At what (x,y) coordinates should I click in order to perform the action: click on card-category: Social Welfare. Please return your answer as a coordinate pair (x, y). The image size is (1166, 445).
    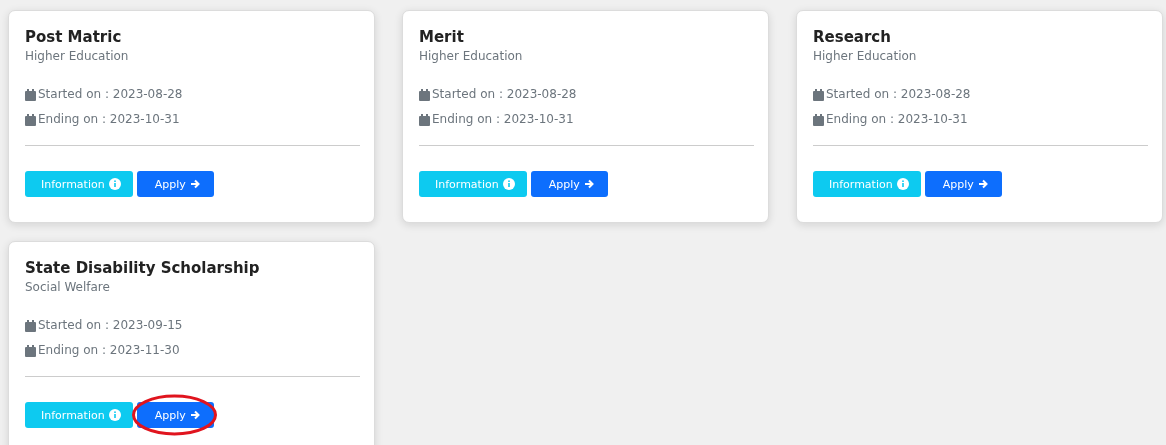
    Looking at the image, I should click on (68, 287).